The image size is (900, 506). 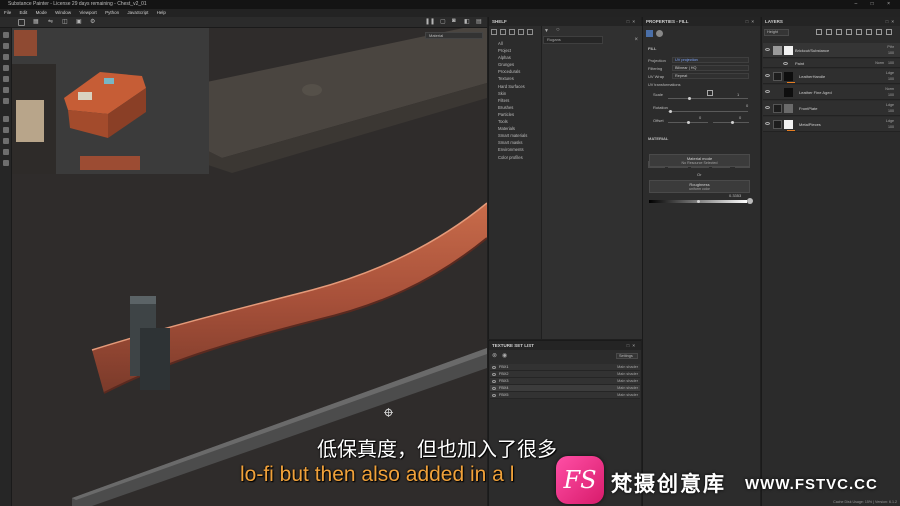 What do you see at coordinates (24, 12) in the screenshot?
I see `menu-edit: Edit` at bounding box center [24, 12].